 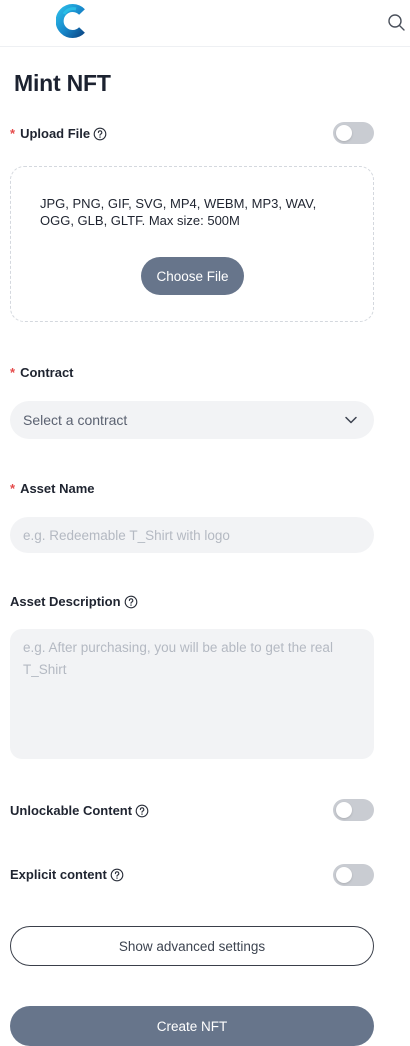 I want to click on create-nft-button: Create NFT, so click(x=192, y=1026).